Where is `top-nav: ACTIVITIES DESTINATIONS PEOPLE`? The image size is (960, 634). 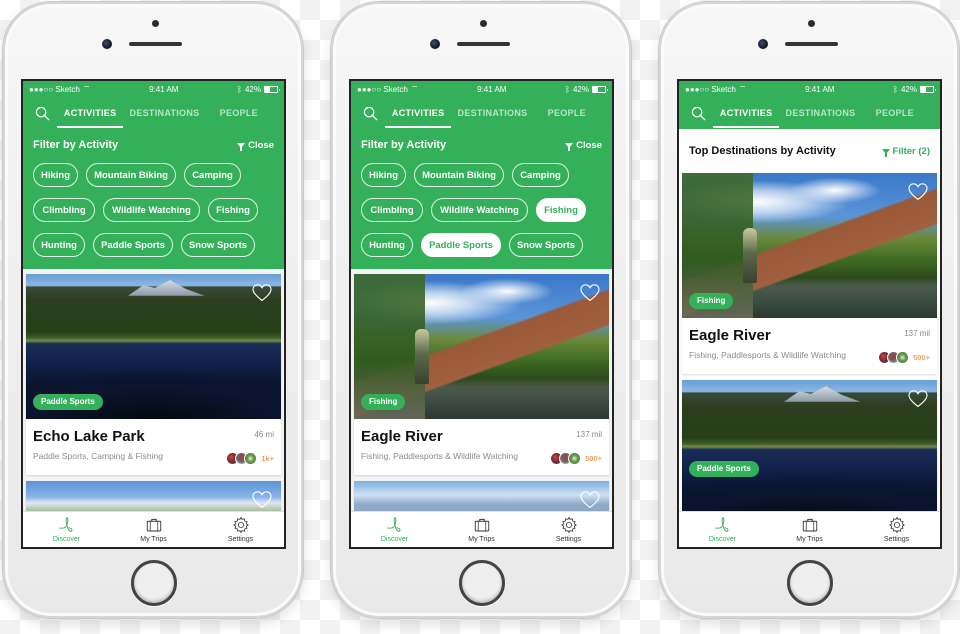 top-nav: ACTIVITIES DESTINATIONS PEOPLE is located at coordinates (481, 113).